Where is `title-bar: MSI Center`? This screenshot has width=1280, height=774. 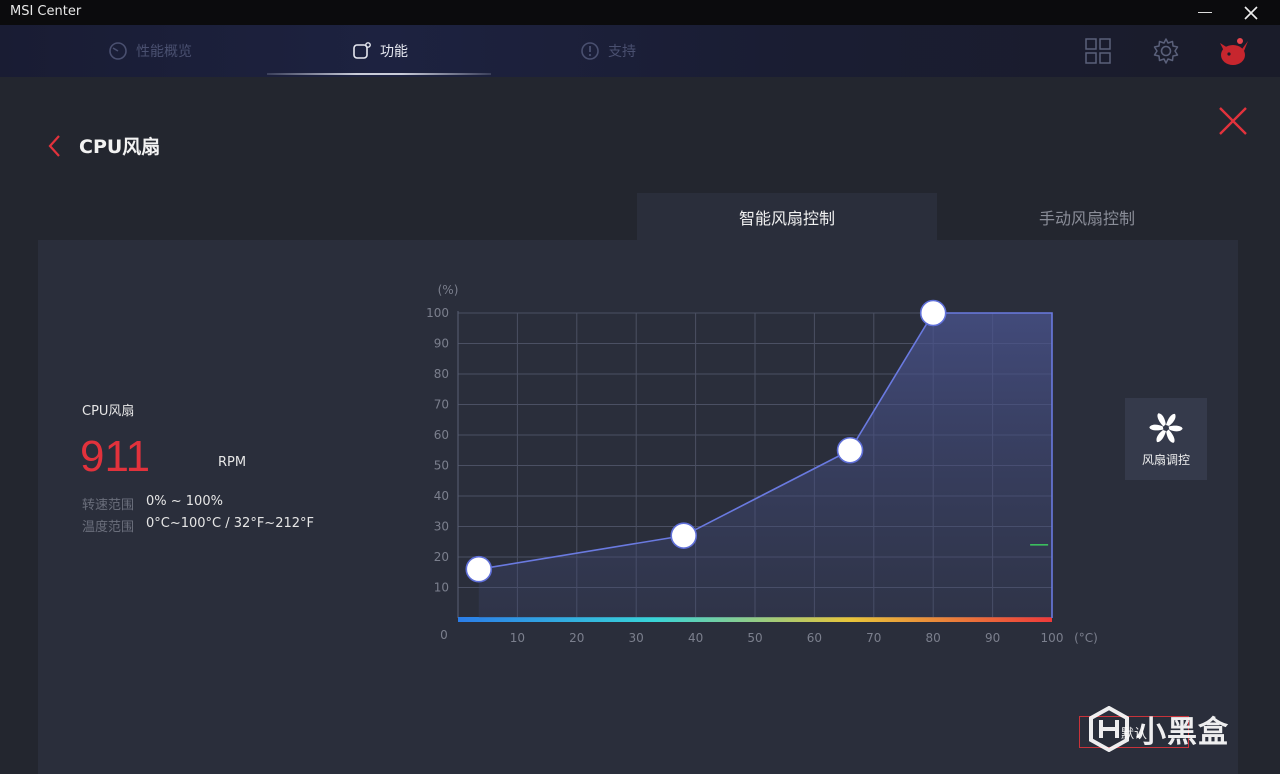
title-bar: MSI Center is located at coordinates (640, 12).